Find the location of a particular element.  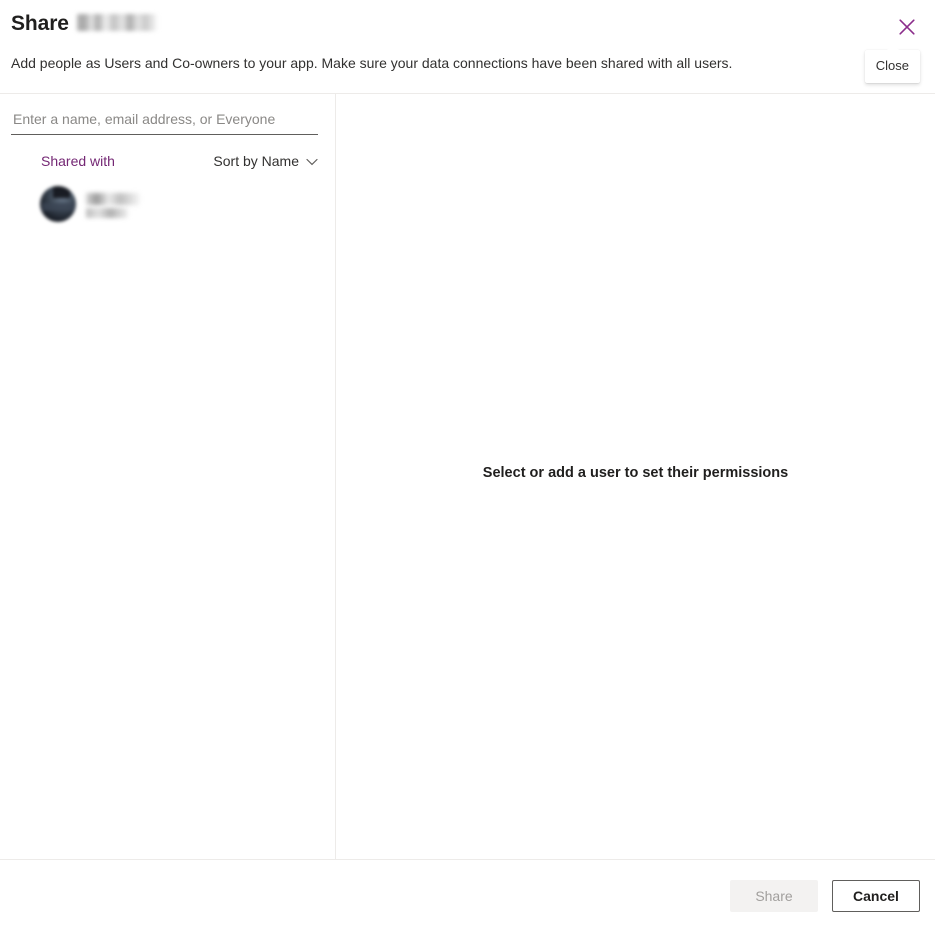

close-button is located at coordinates (907, 27).